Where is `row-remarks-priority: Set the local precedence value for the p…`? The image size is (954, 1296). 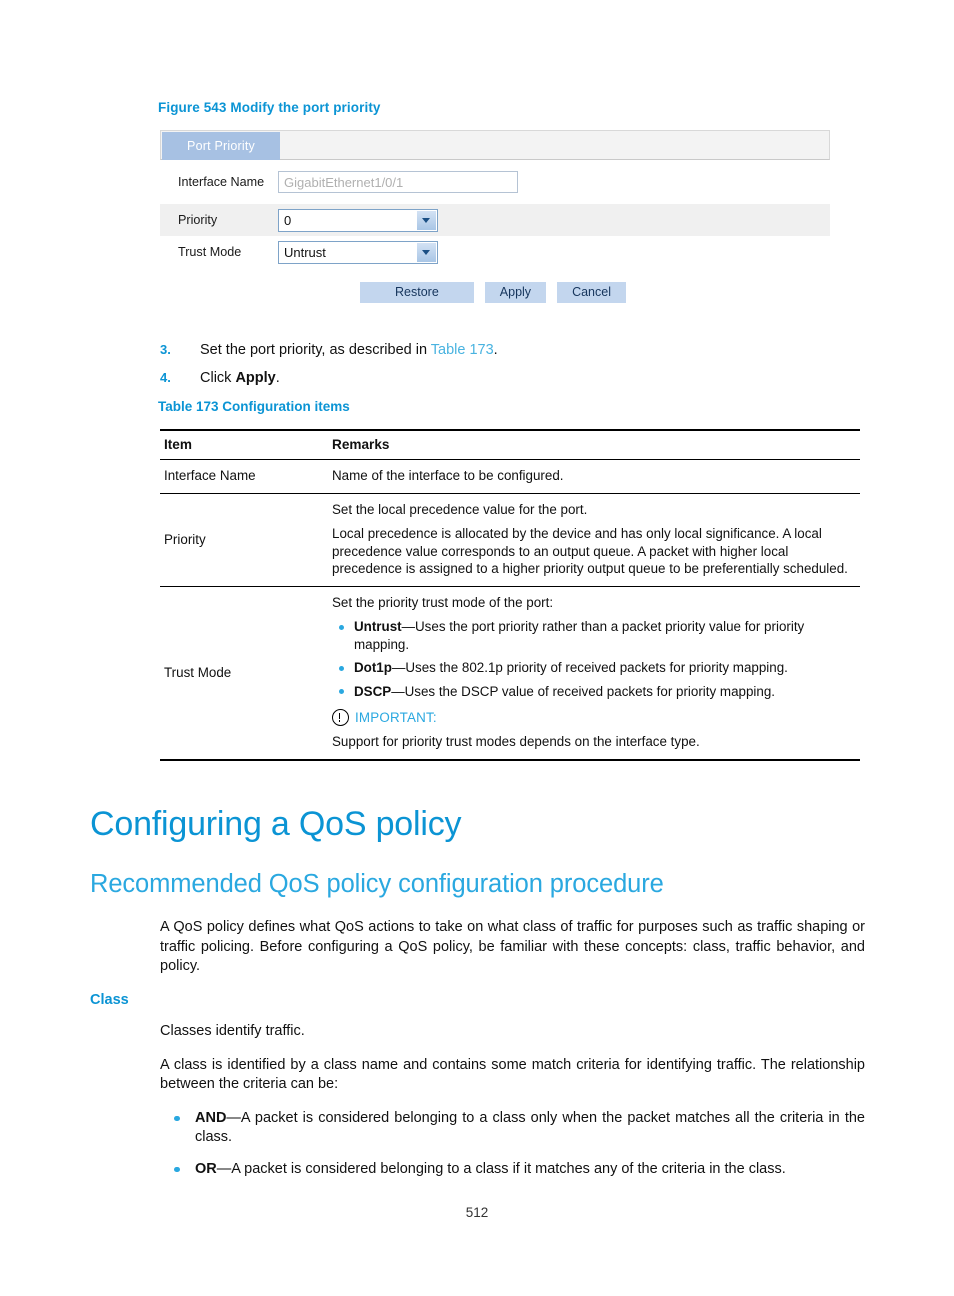 row-remarks-priority: Set the local precedence value for the p… is located at coordinates (594, 539).